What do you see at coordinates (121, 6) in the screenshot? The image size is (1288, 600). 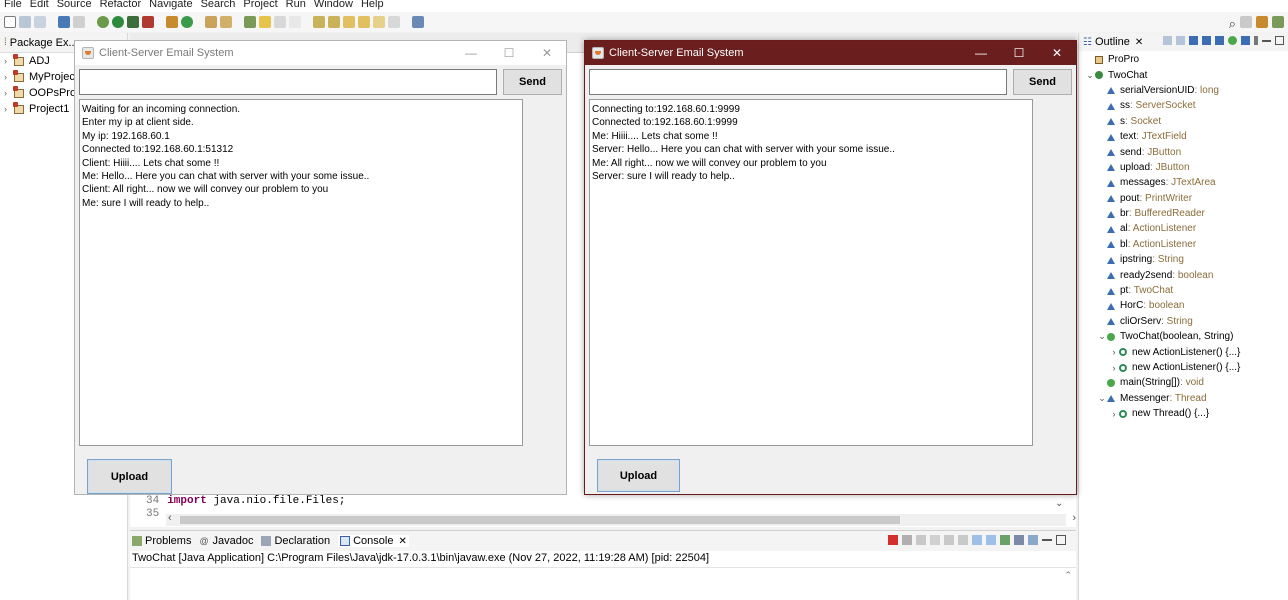 I see `menu-refactor: Refactor` at bounding box center [121, 6].